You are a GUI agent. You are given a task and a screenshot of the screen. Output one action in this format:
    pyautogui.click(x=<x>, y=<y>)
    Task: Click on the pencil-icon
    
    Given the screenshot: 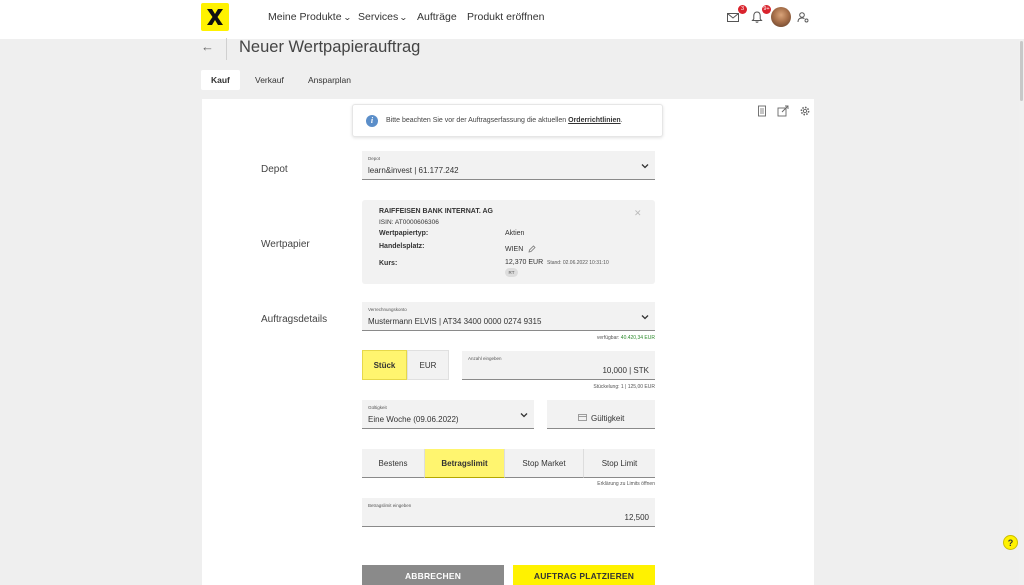 What is the action you would take?
    pyautogui.click(x=532, y=249)
    